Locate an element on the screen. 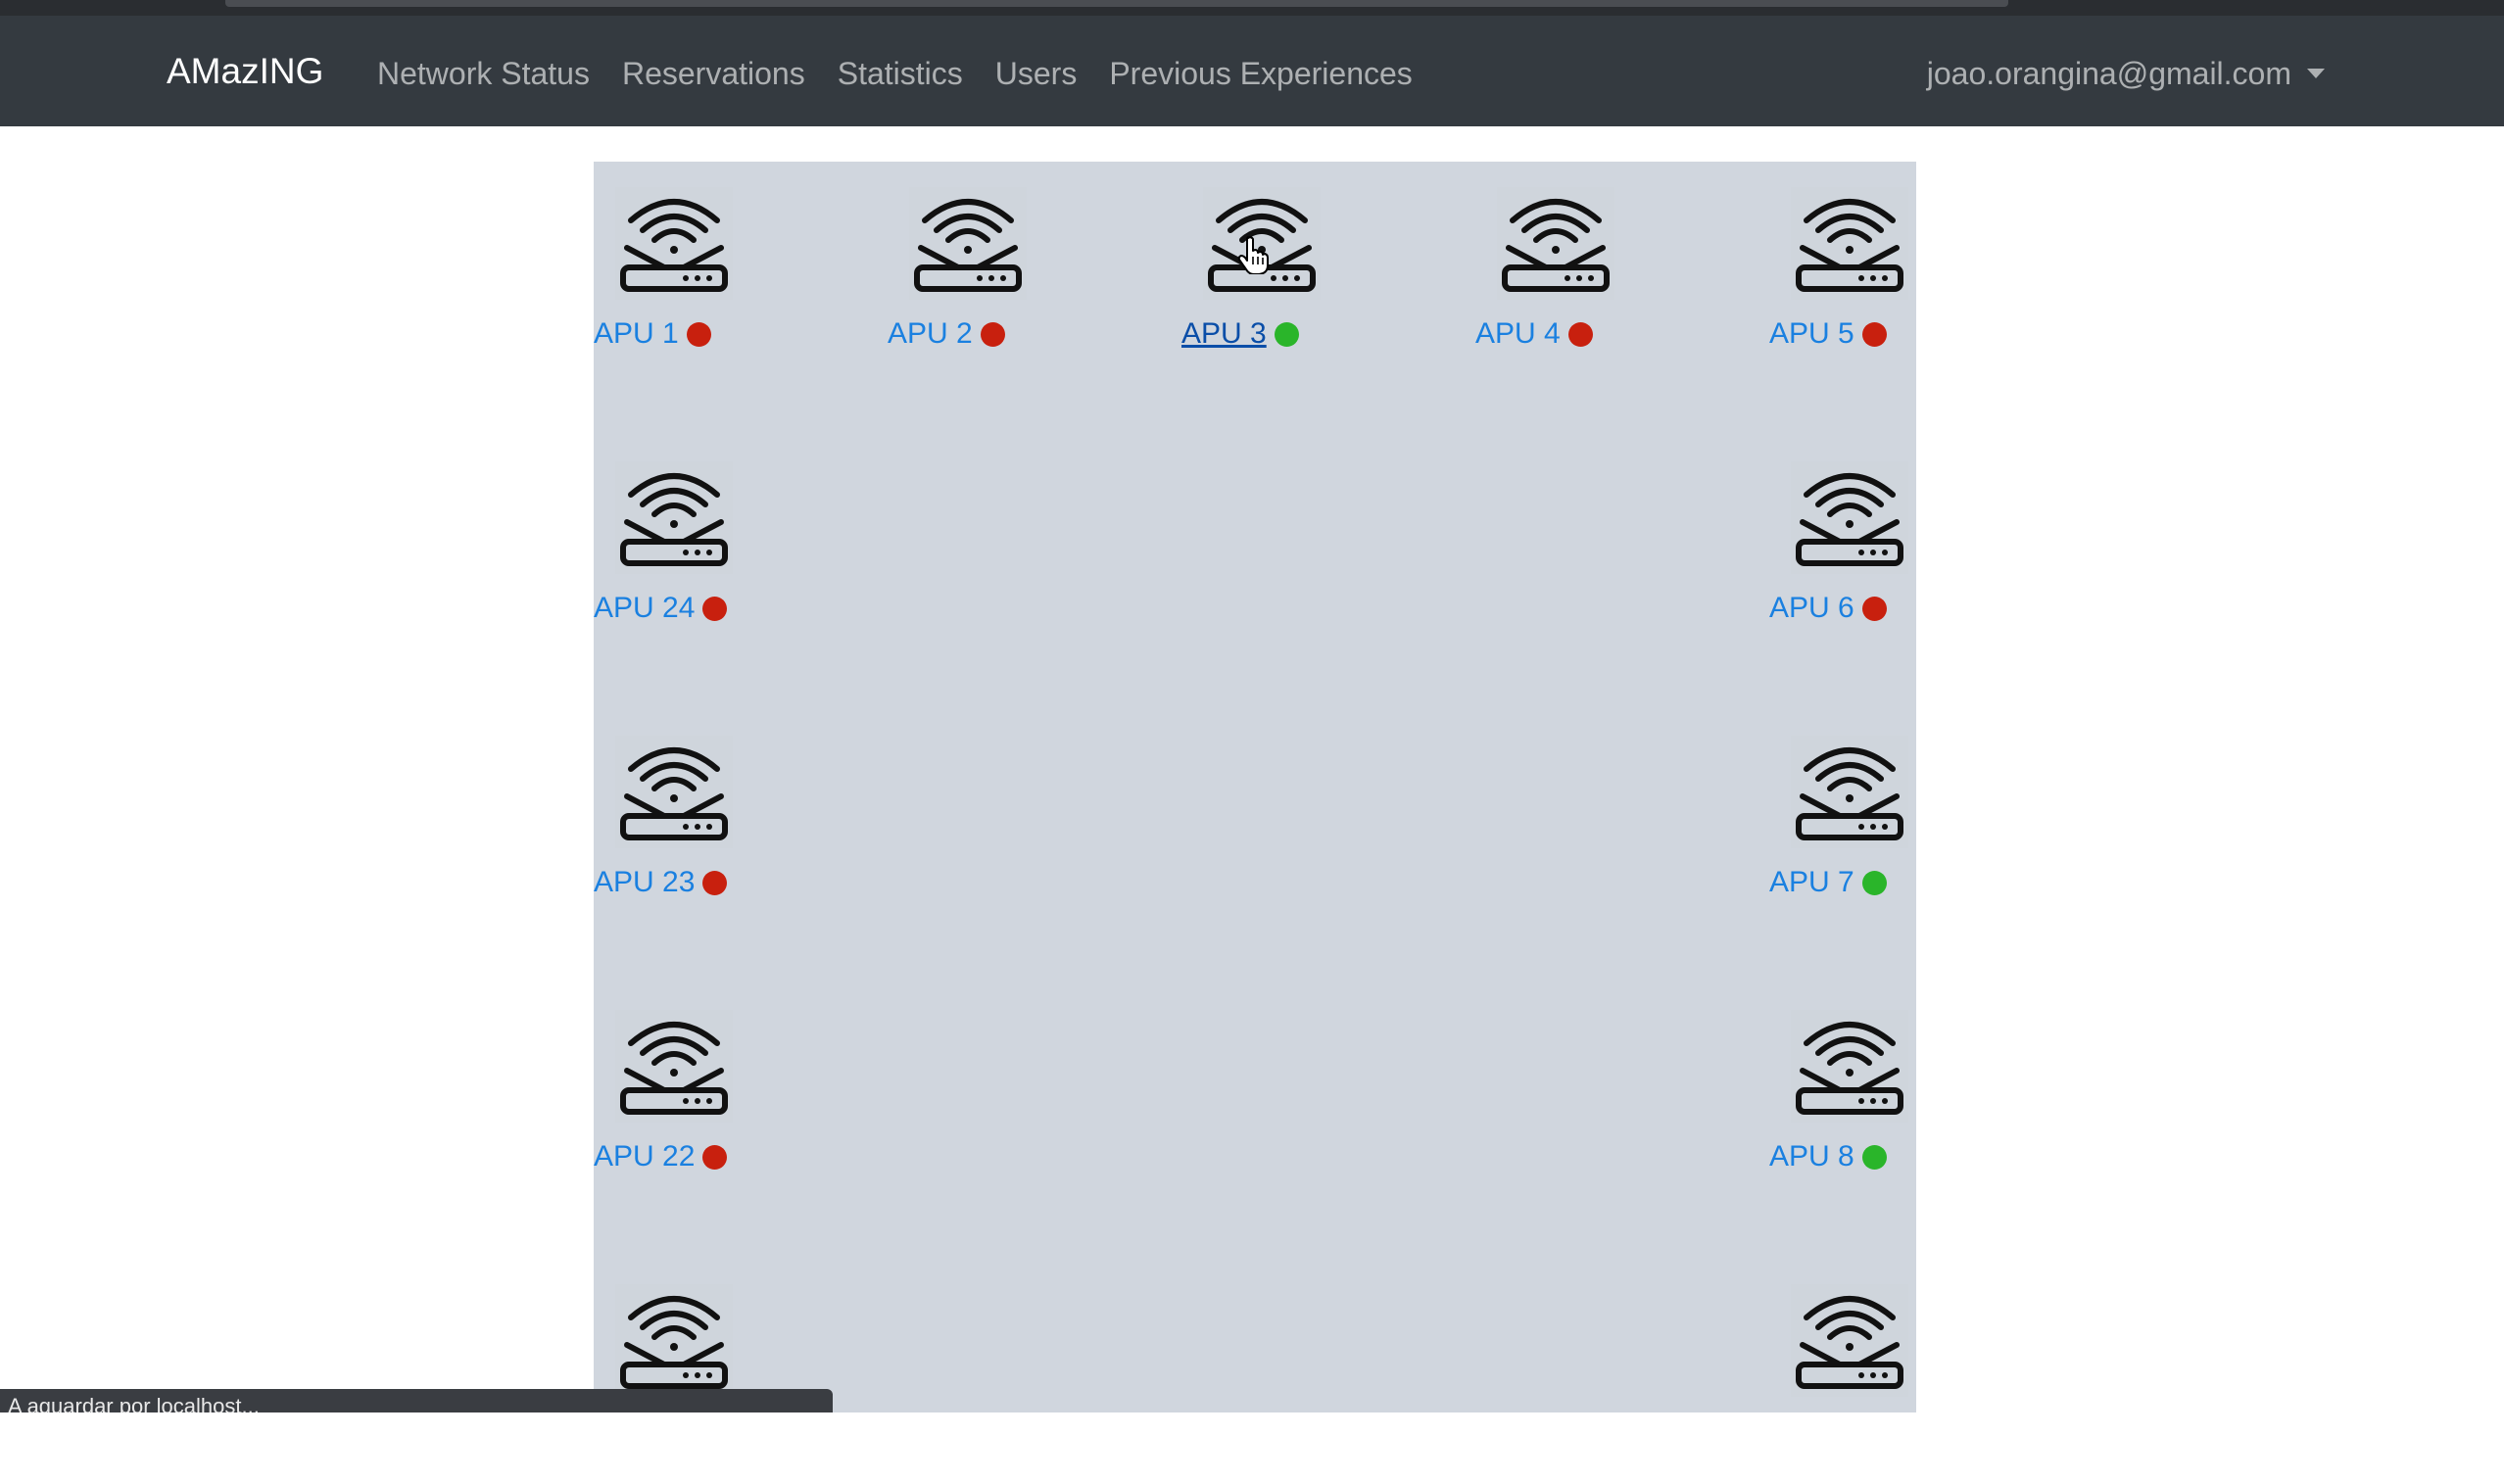  nav-previous-experiences: Previous Experiences is located at coordinates (1260, 73).